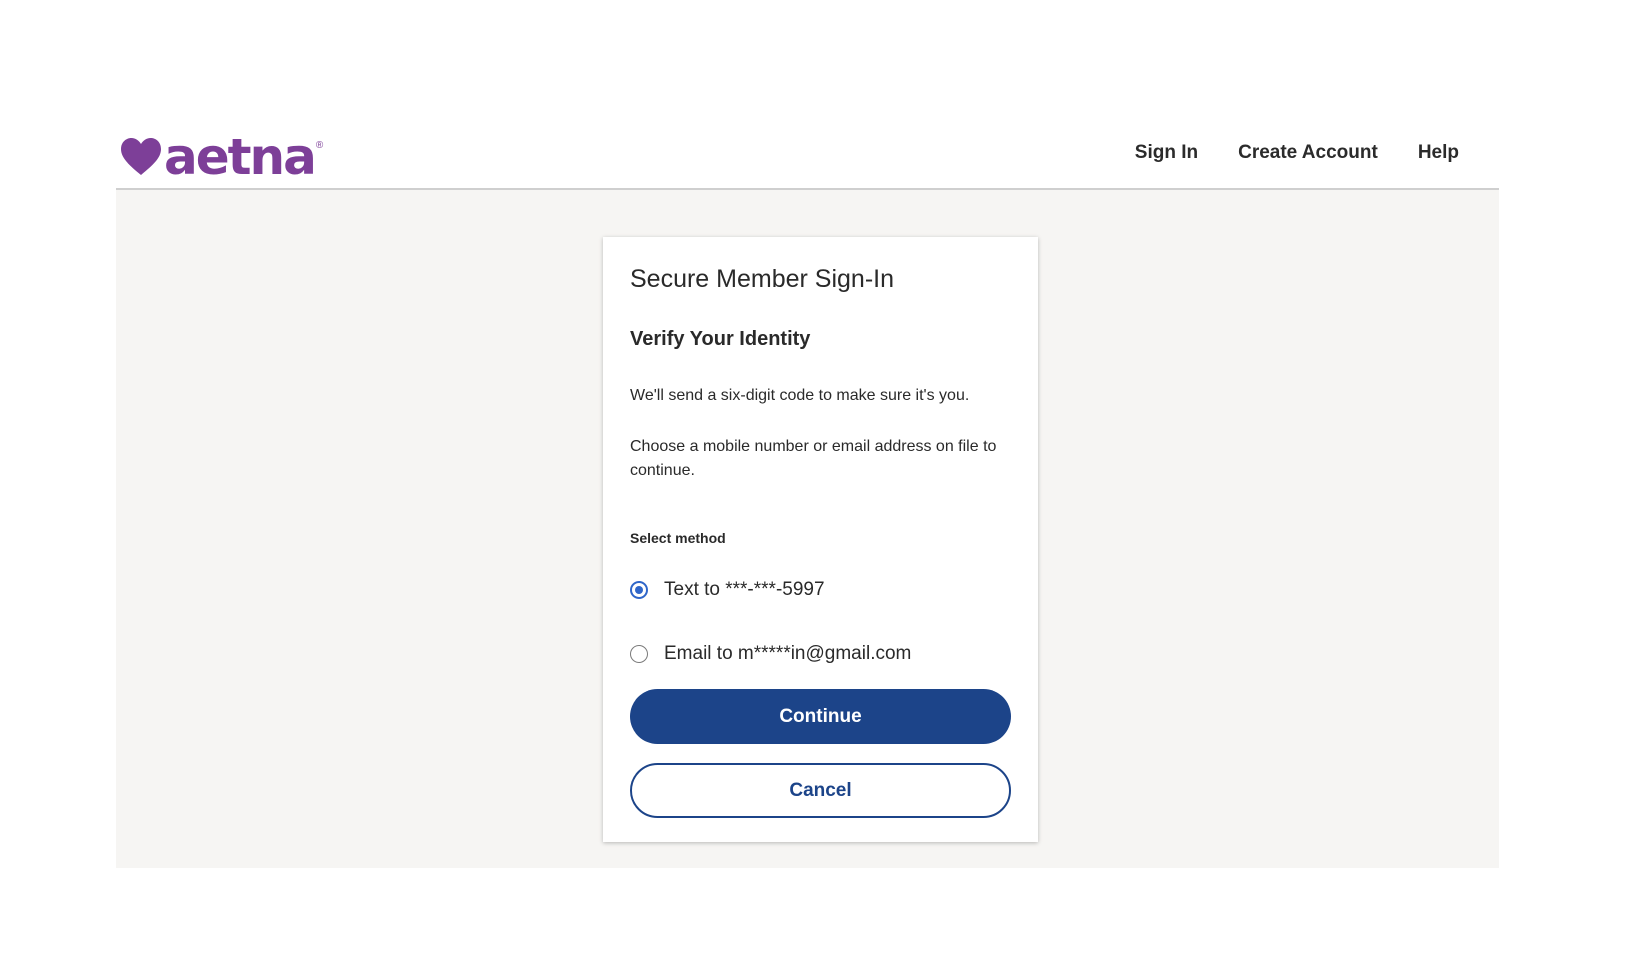 The image size is (1632, 966). I want to click on select-method-label: Select method, so click(678, 538).